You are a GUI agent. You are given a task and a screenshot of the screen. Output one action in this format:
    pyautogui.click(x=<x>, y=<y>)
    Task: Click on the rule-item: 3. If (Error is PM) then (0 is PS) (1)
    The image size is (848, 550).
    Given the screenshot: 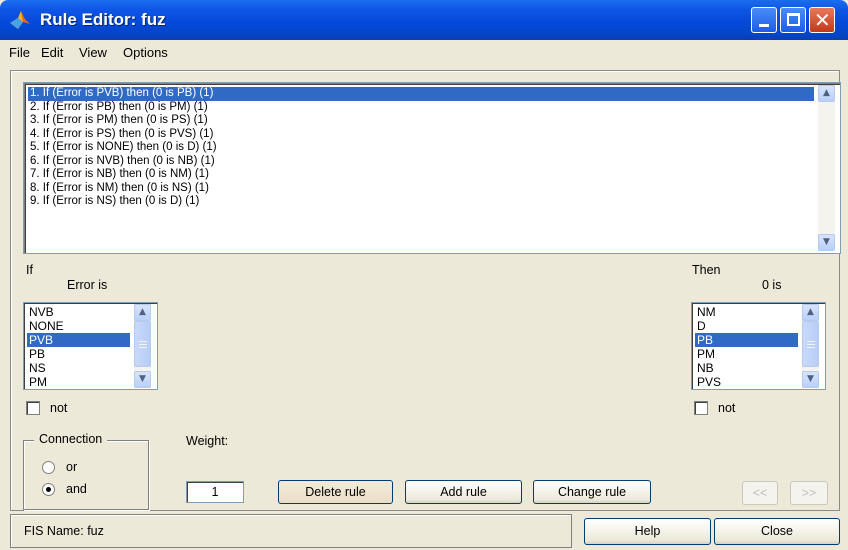 What is the action you would take?
    pyautogui.click(x=421, y=121)
    